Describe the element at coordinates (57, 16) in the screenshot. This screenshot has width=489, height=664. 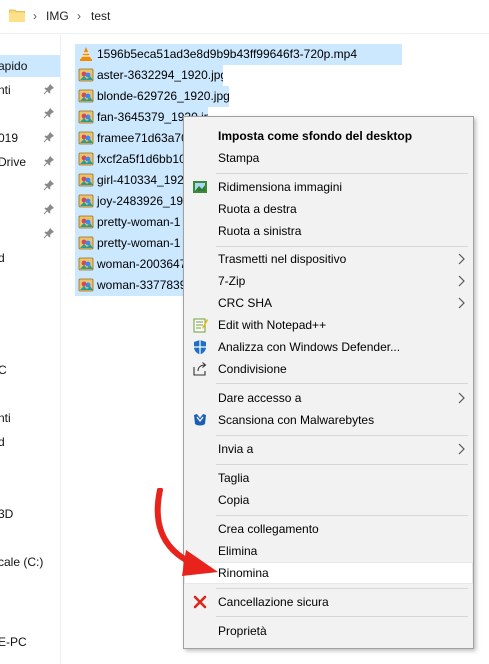
I see `breadcrumb-img: IMG` at that location.